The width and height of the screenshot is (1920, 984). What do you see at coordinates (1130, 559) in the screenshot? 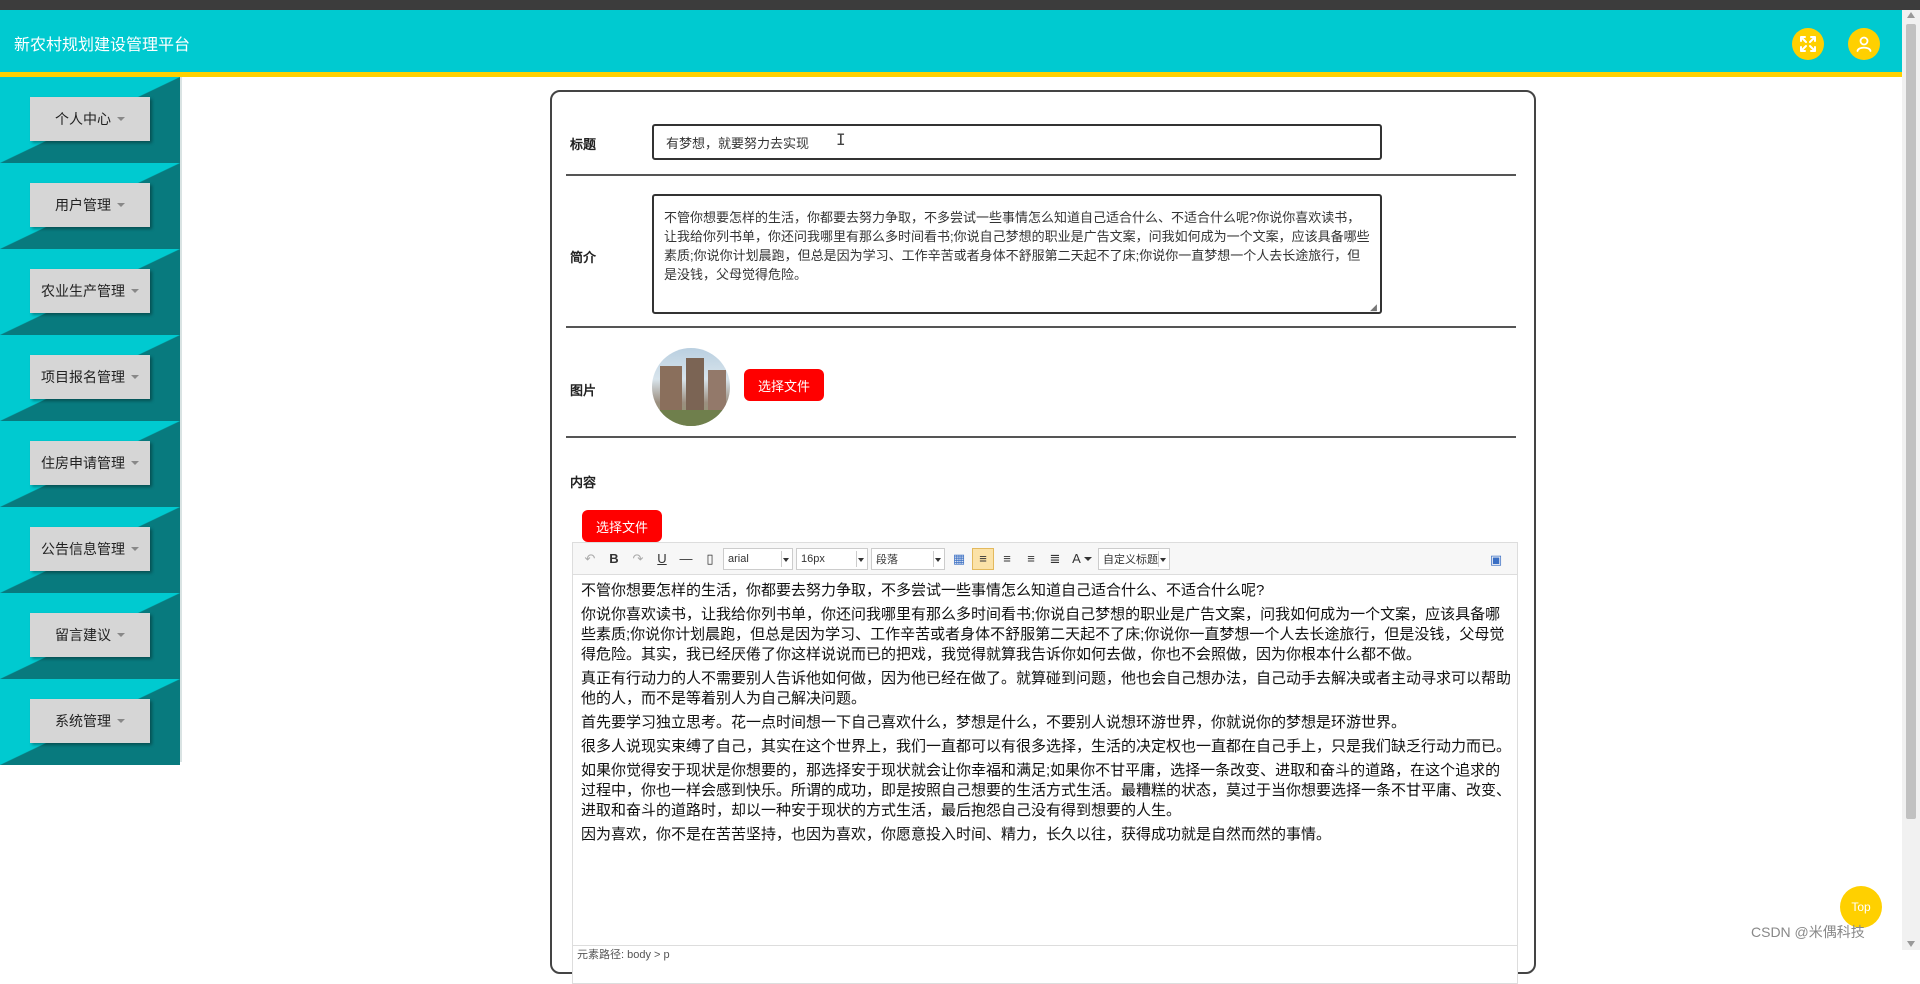
I see `custom-title-value: 自定义标题` at bounding box center [1130, 559].